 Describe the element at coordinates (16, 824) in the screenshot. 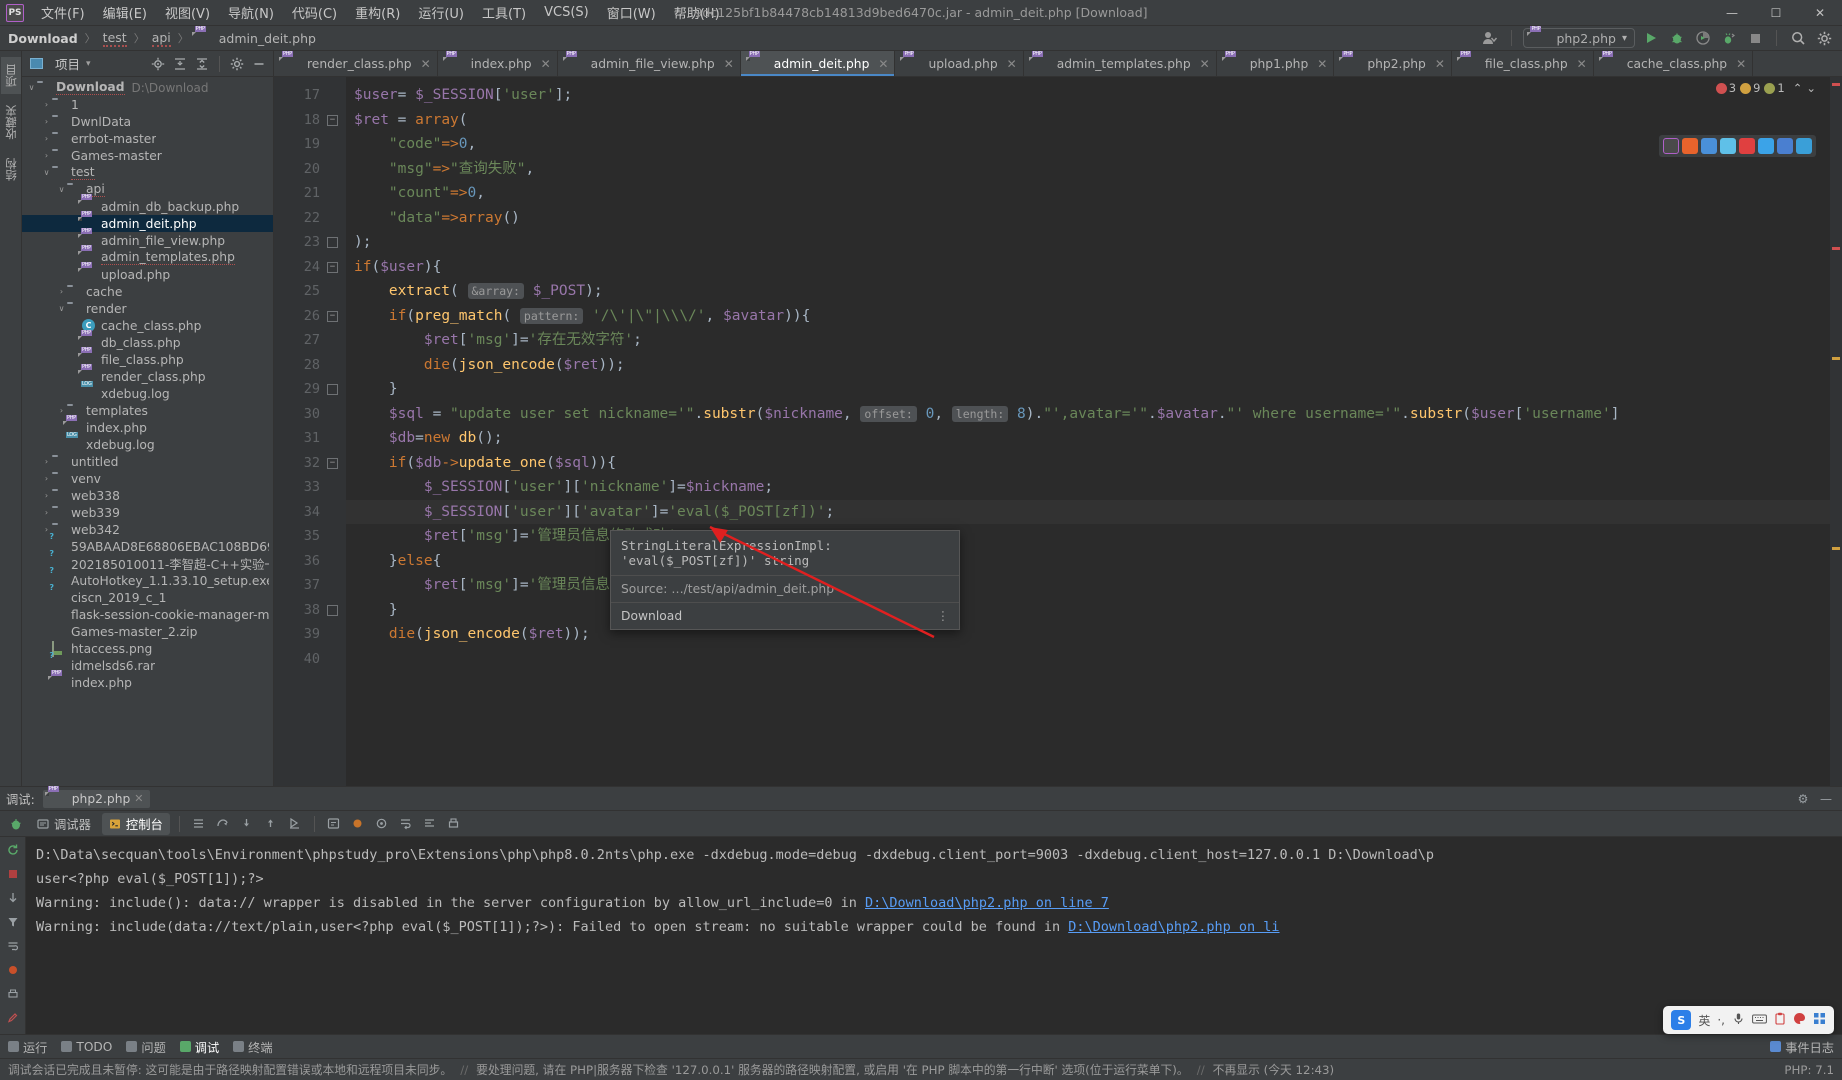

I see `rerun-icon` at that location.